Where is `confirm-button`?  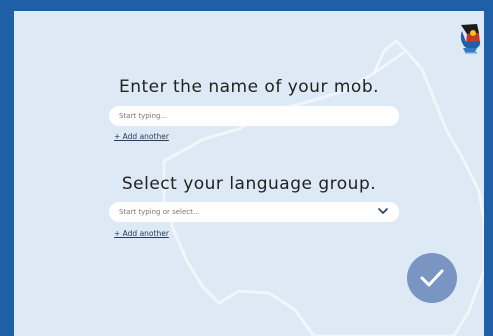
confirm-button is located at coordinates (432, 278).